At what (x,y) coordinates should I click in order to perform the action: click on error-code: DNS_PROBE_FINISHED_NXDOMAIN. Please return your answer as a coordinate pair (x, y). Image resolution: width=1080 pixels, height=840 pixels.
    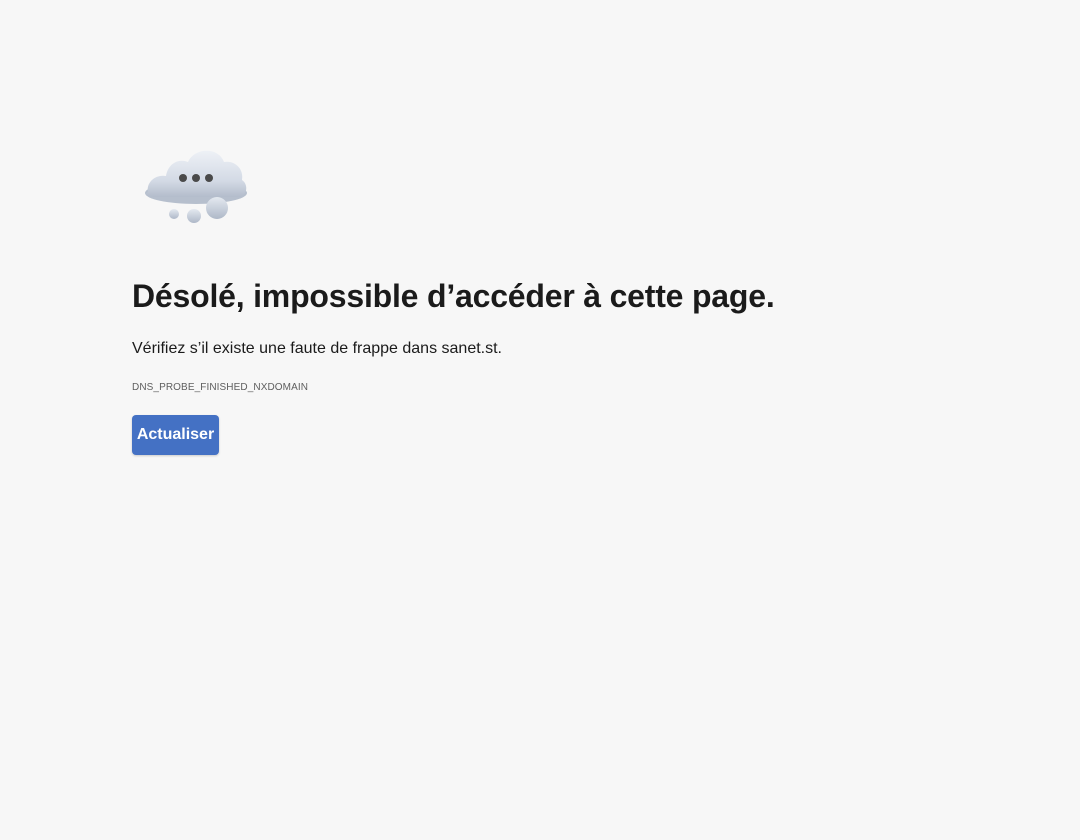
    Looking at the image, I should click on (220, 387).